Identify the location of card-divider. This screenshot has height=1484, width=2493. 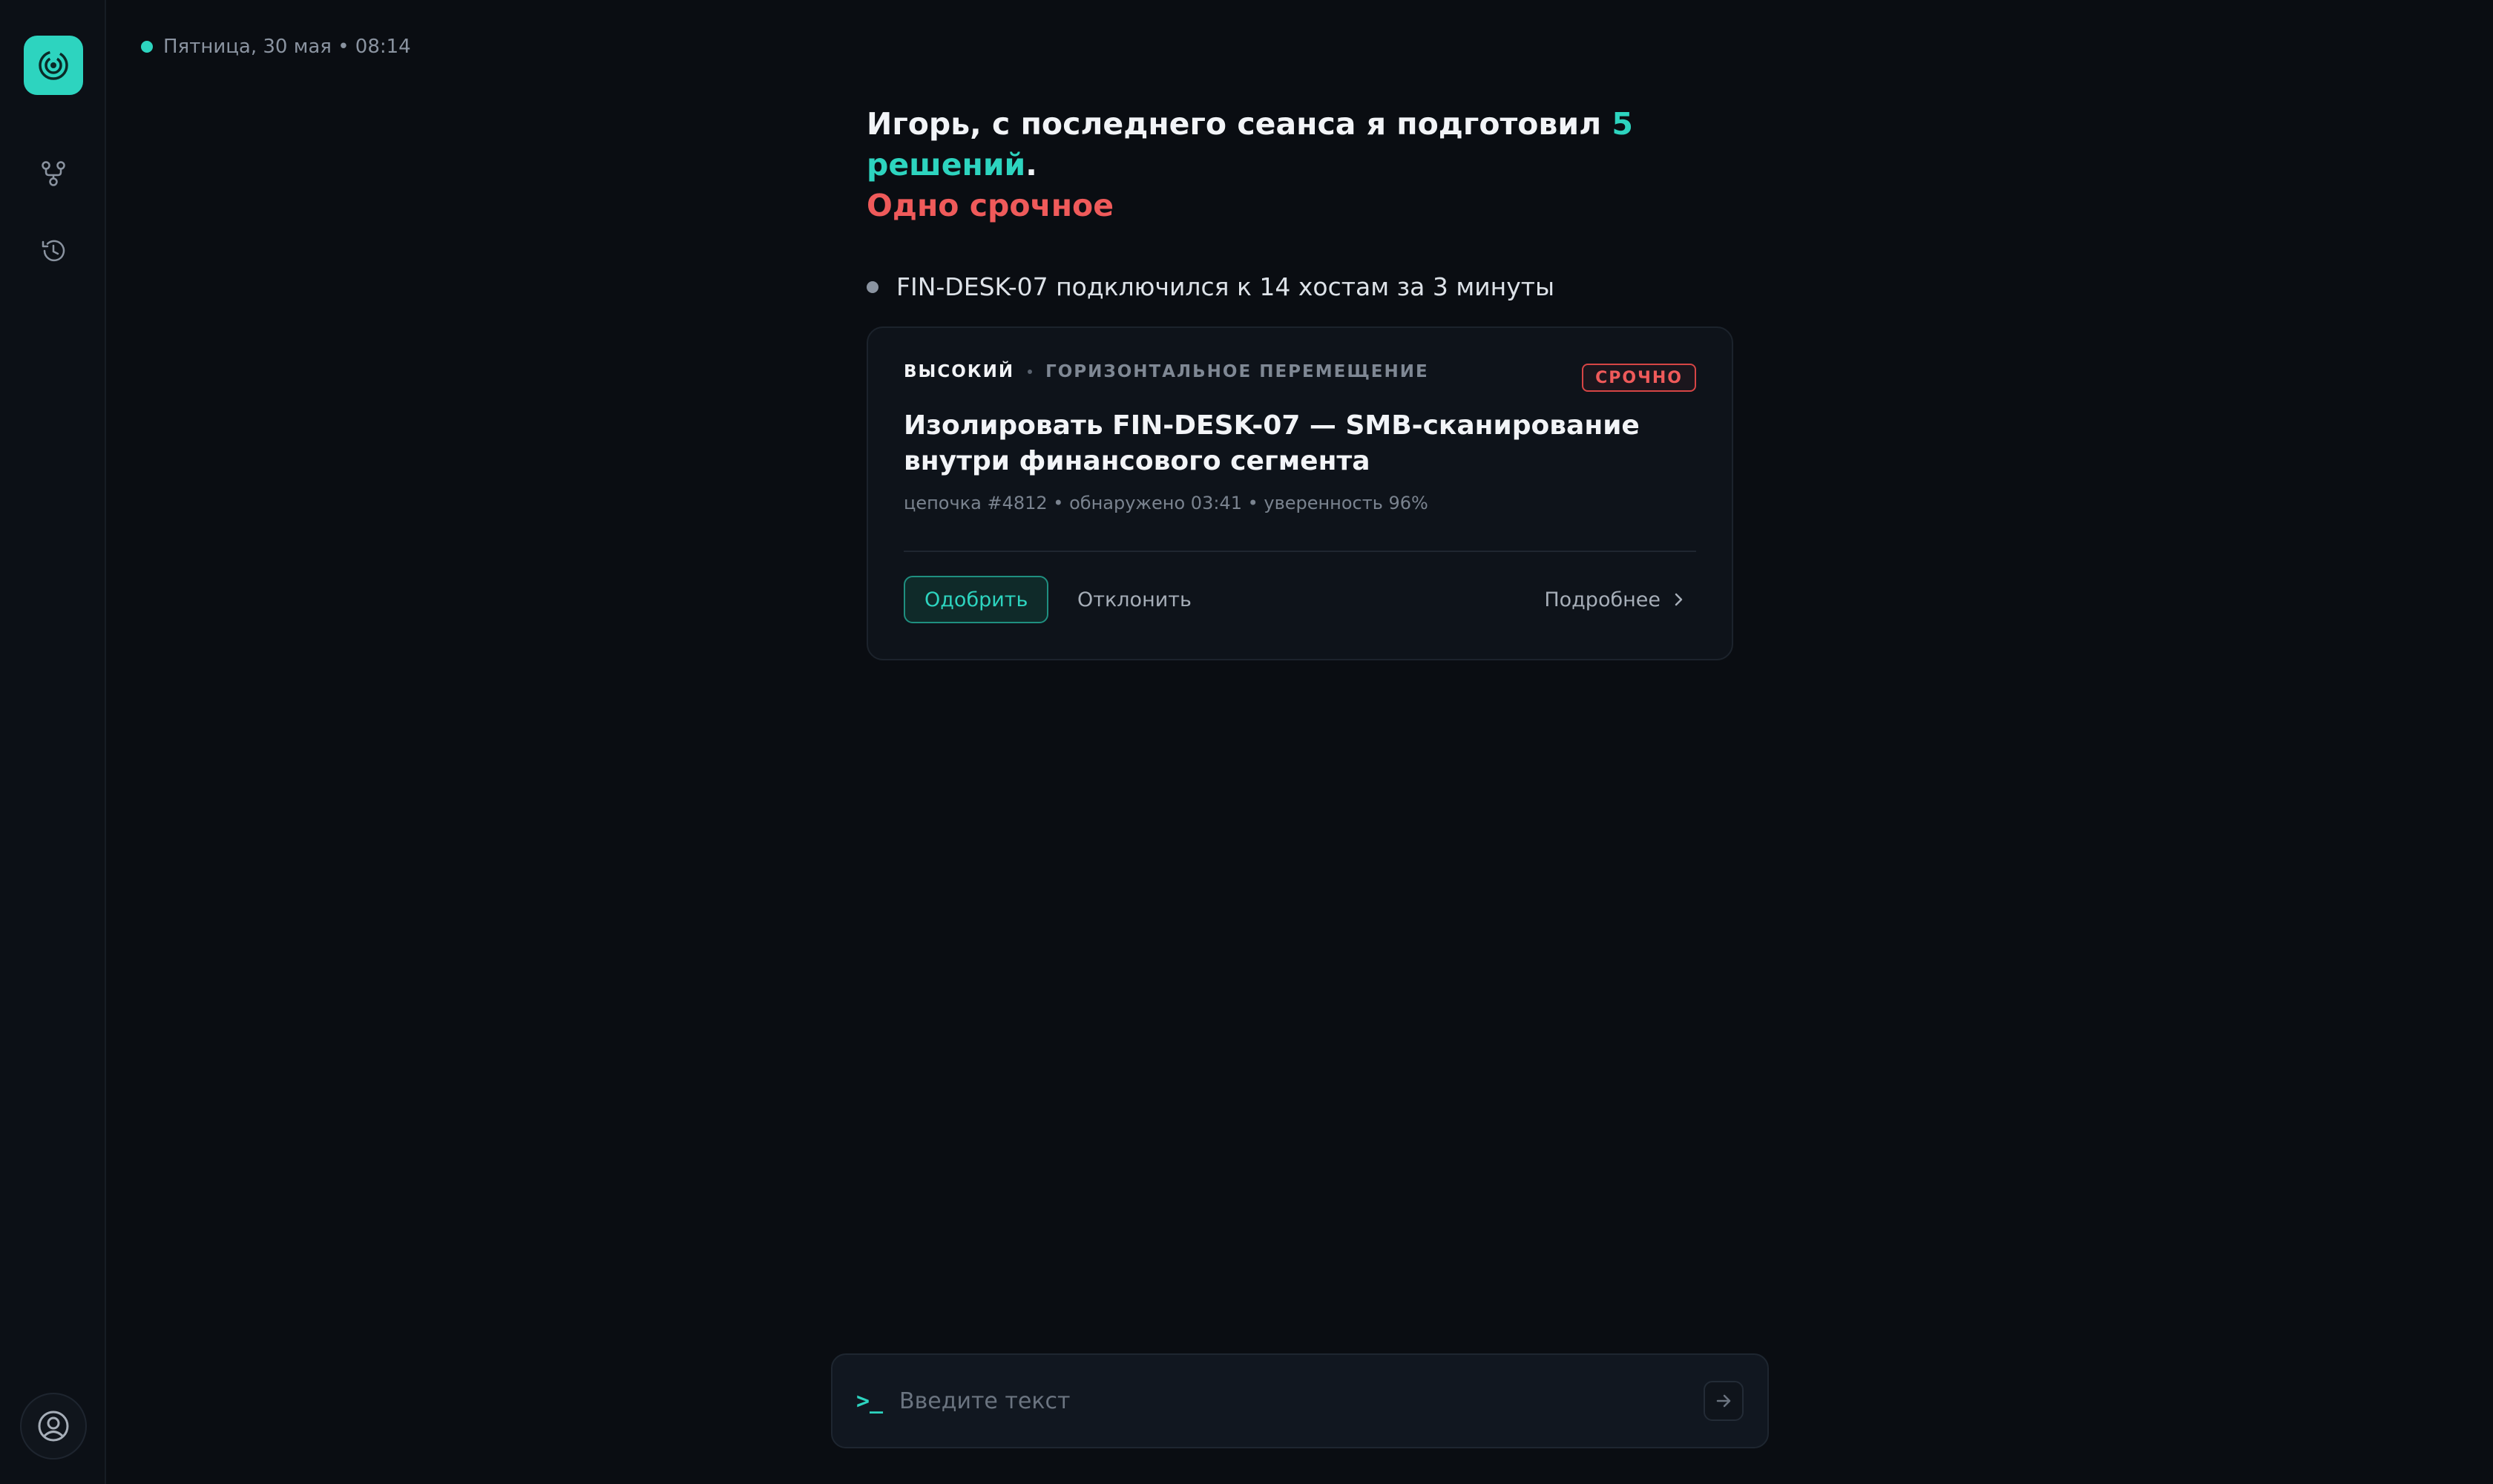
(1300, 551).